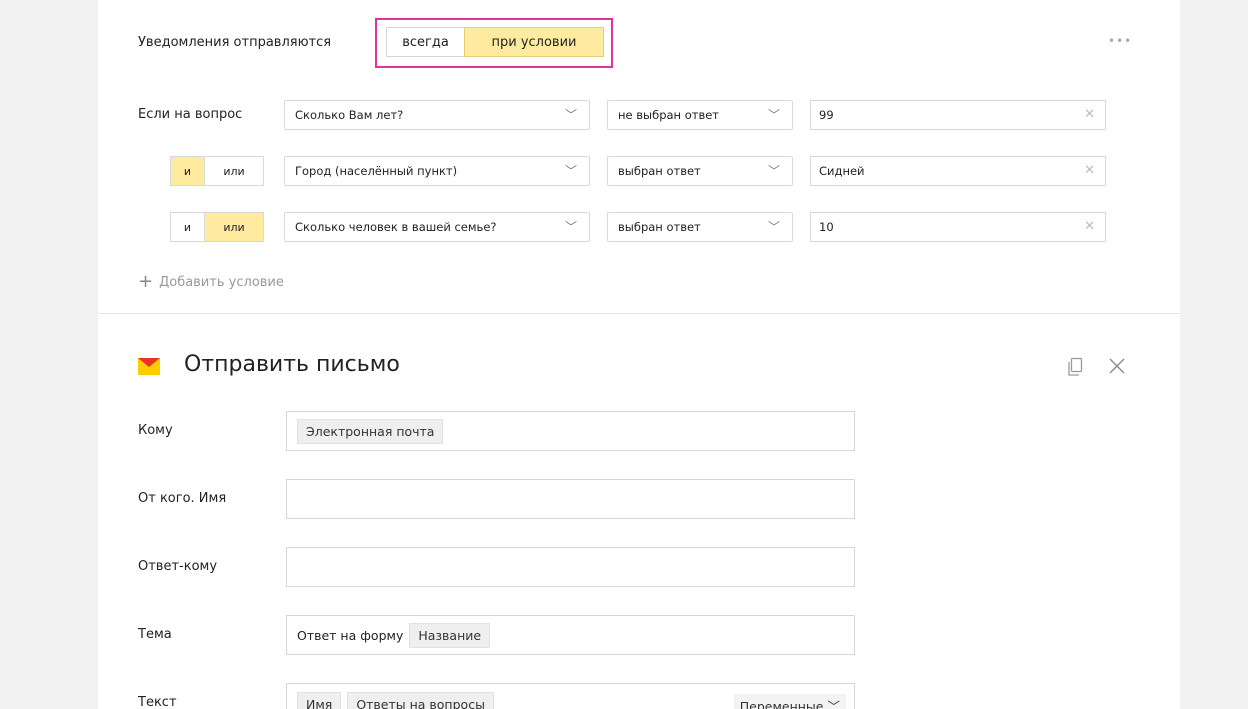  Describe the element at coordinates (235, 42) in the screenshot. I see `notify-label: Уведомления отправляются` at that location.